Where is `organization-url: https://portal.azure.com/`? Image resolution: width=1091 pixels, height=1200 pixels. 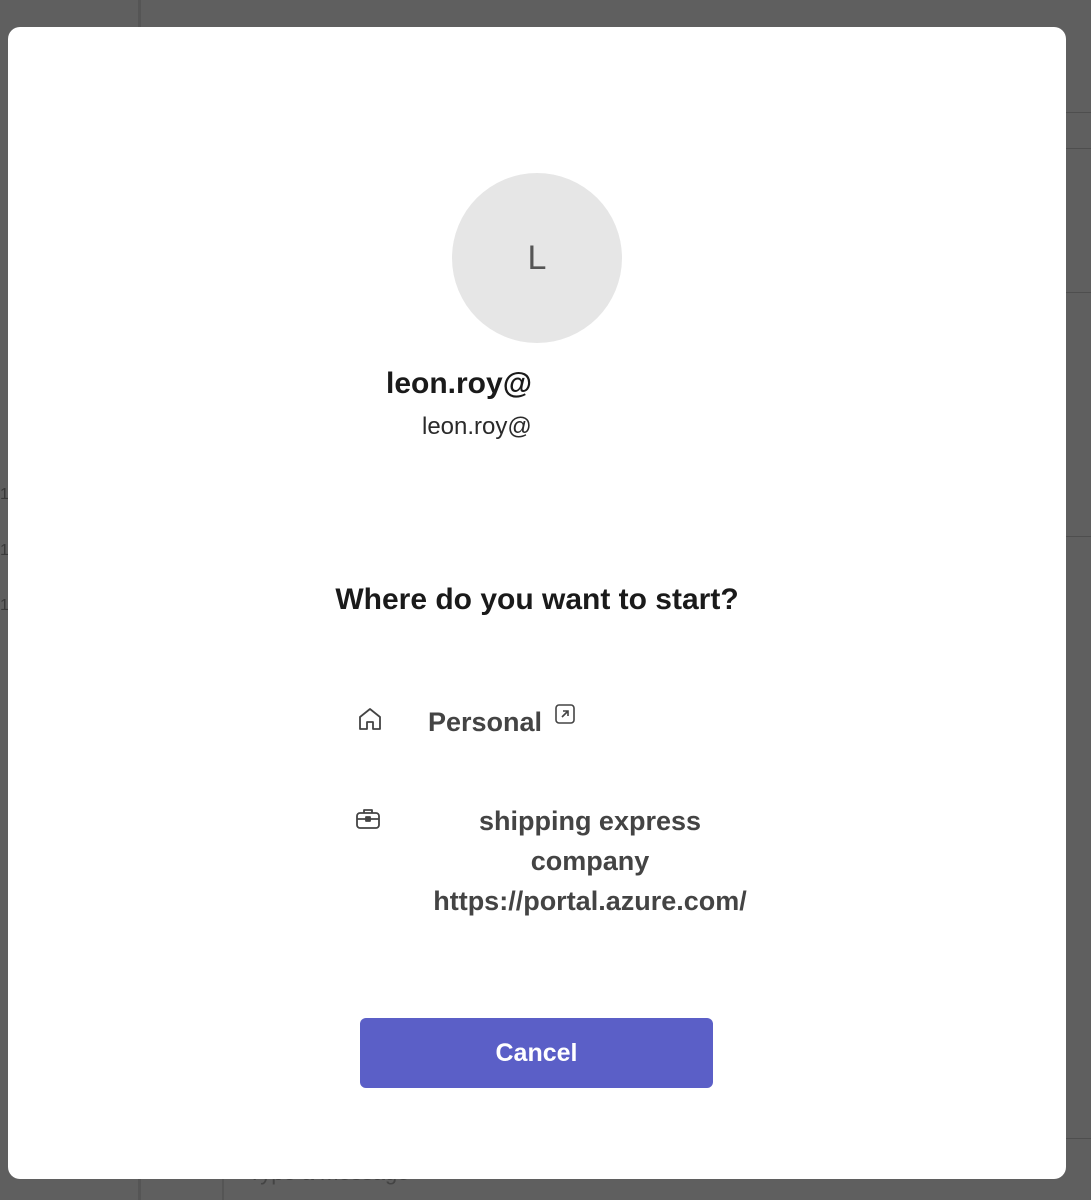 organization-url: https://portal.azure.com/ is located at coordinates (590, 901).